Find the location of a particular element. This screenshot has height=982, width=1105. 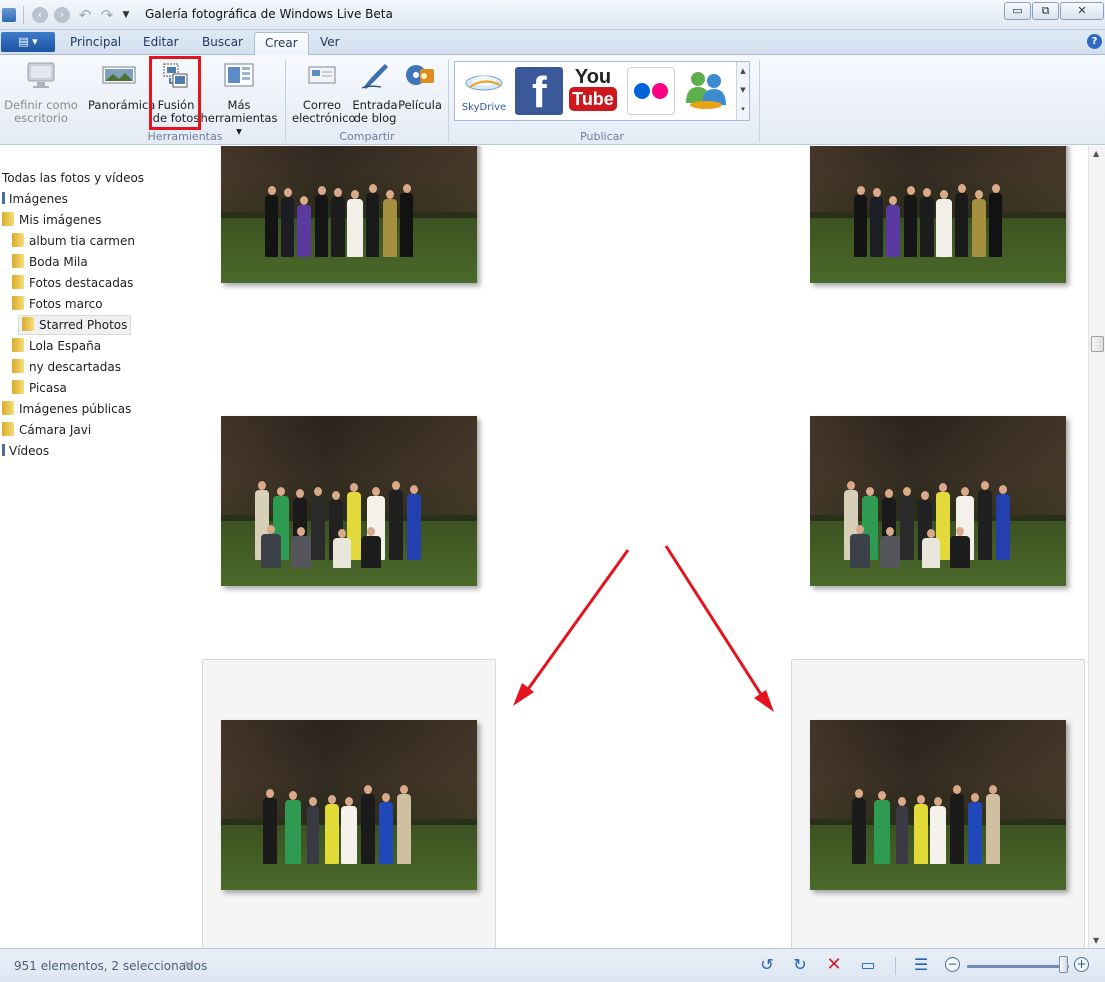

maximize-button: ⧉ is located at coordinates (1045, 11).